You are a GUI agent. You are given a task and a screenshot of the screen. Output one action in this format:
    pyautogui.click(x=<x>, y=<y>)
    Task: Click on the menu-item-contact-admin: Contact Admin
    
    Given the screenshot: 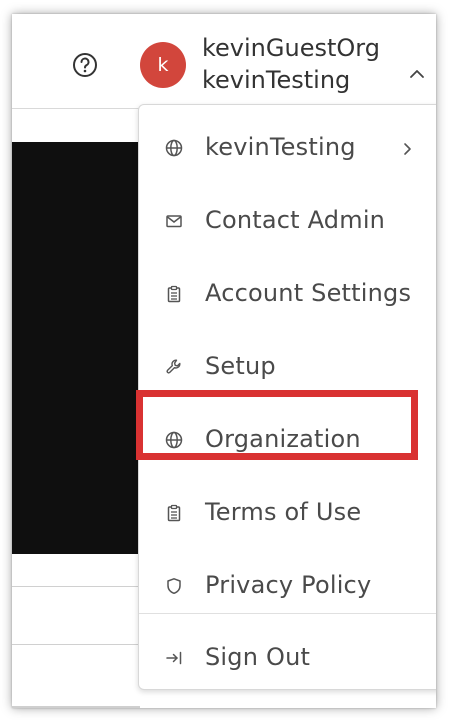 What is the action you would take?
    pyautogui.click(x=287, y=221)
    